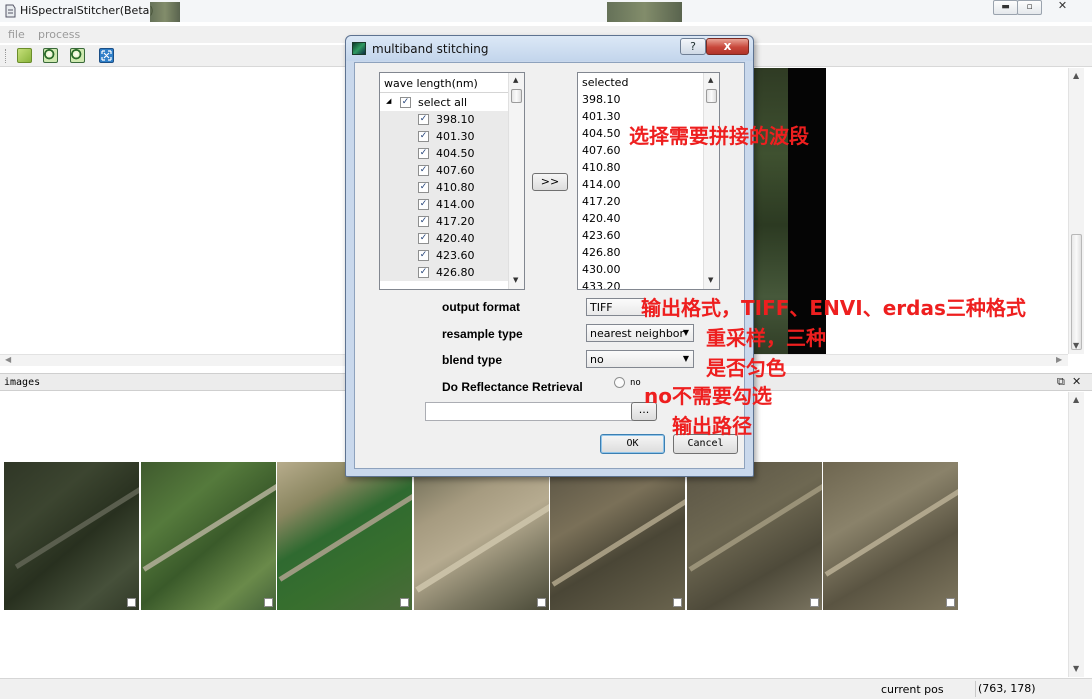 This screenshot has height=699, width=1092. I want to click on resample-type-select: nearest neighbor ▼, so click(640, 333).